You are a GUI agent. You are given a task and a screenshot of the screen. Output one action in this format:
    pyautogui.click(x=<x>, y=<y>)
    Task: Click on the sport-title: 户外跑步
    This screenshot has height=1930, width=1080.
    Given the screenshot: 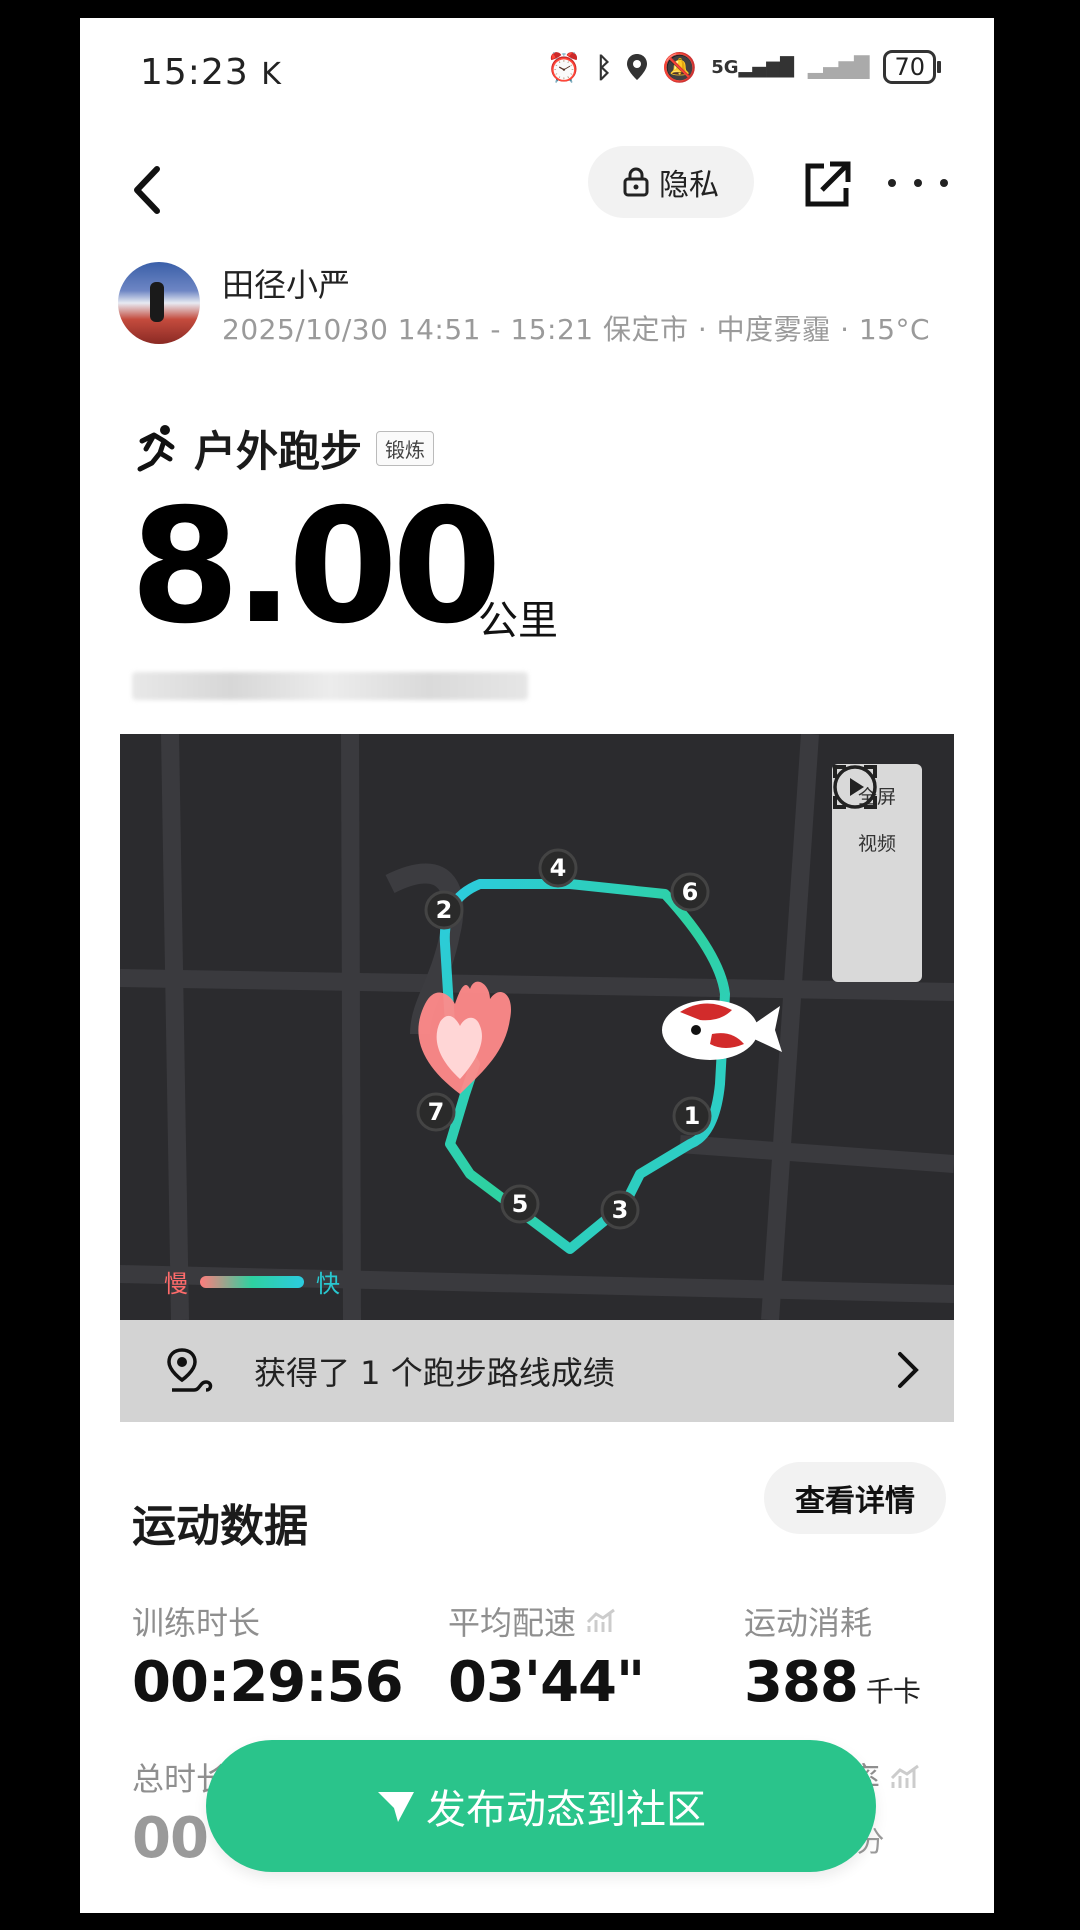 What is the action you would take?
    pyautogui.click(x=278, y=451)
    